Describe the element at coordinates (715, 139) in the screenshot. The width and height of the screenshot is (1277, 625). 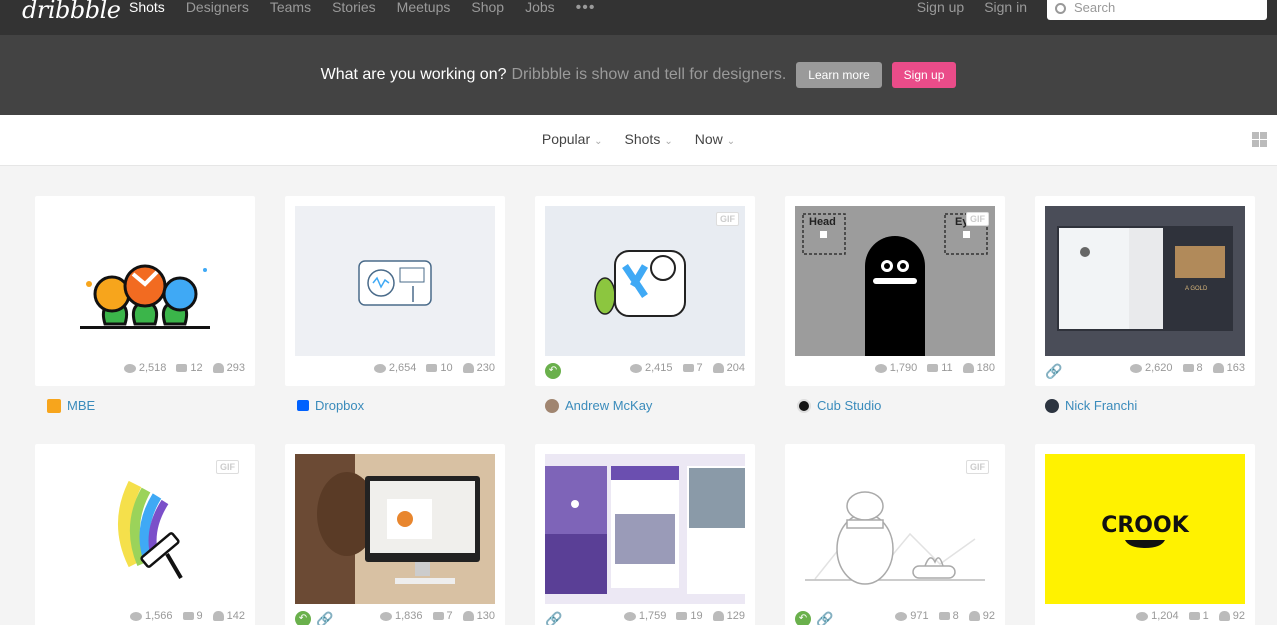
I see `time-dropdown: Now ⌄` at that location.